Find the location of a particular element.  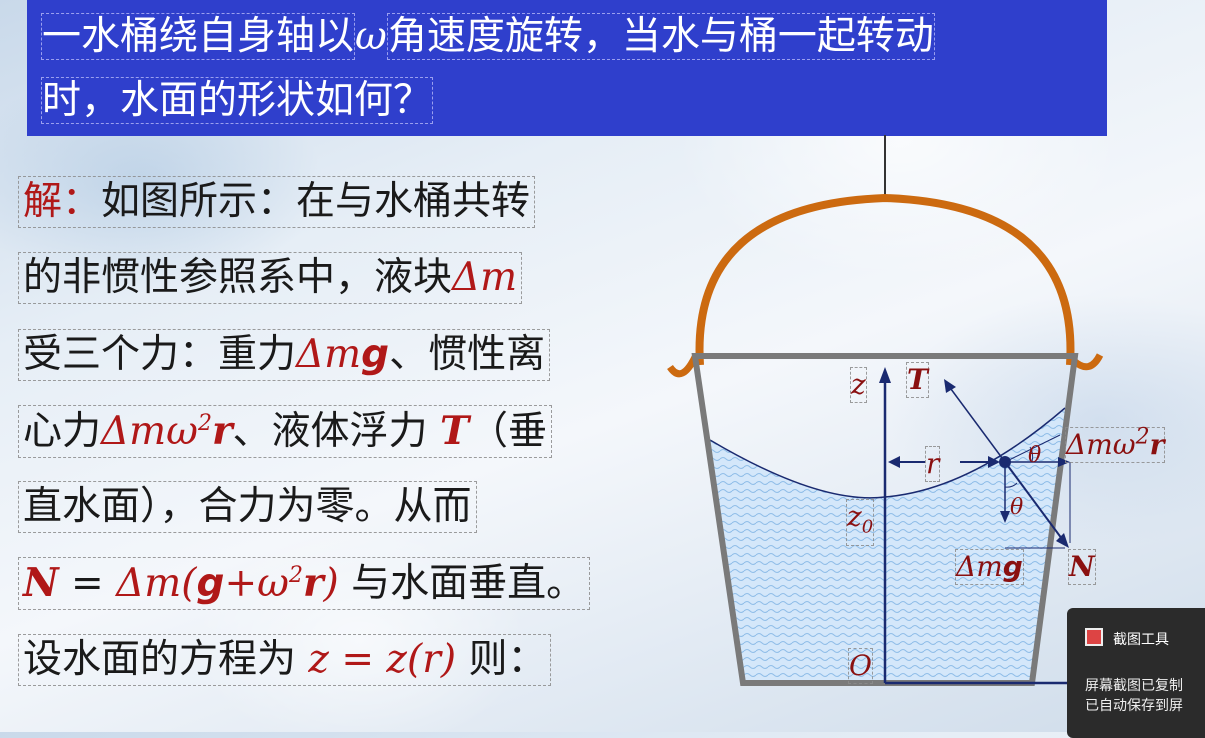

label-r: r is located at coordinates (933, 464).